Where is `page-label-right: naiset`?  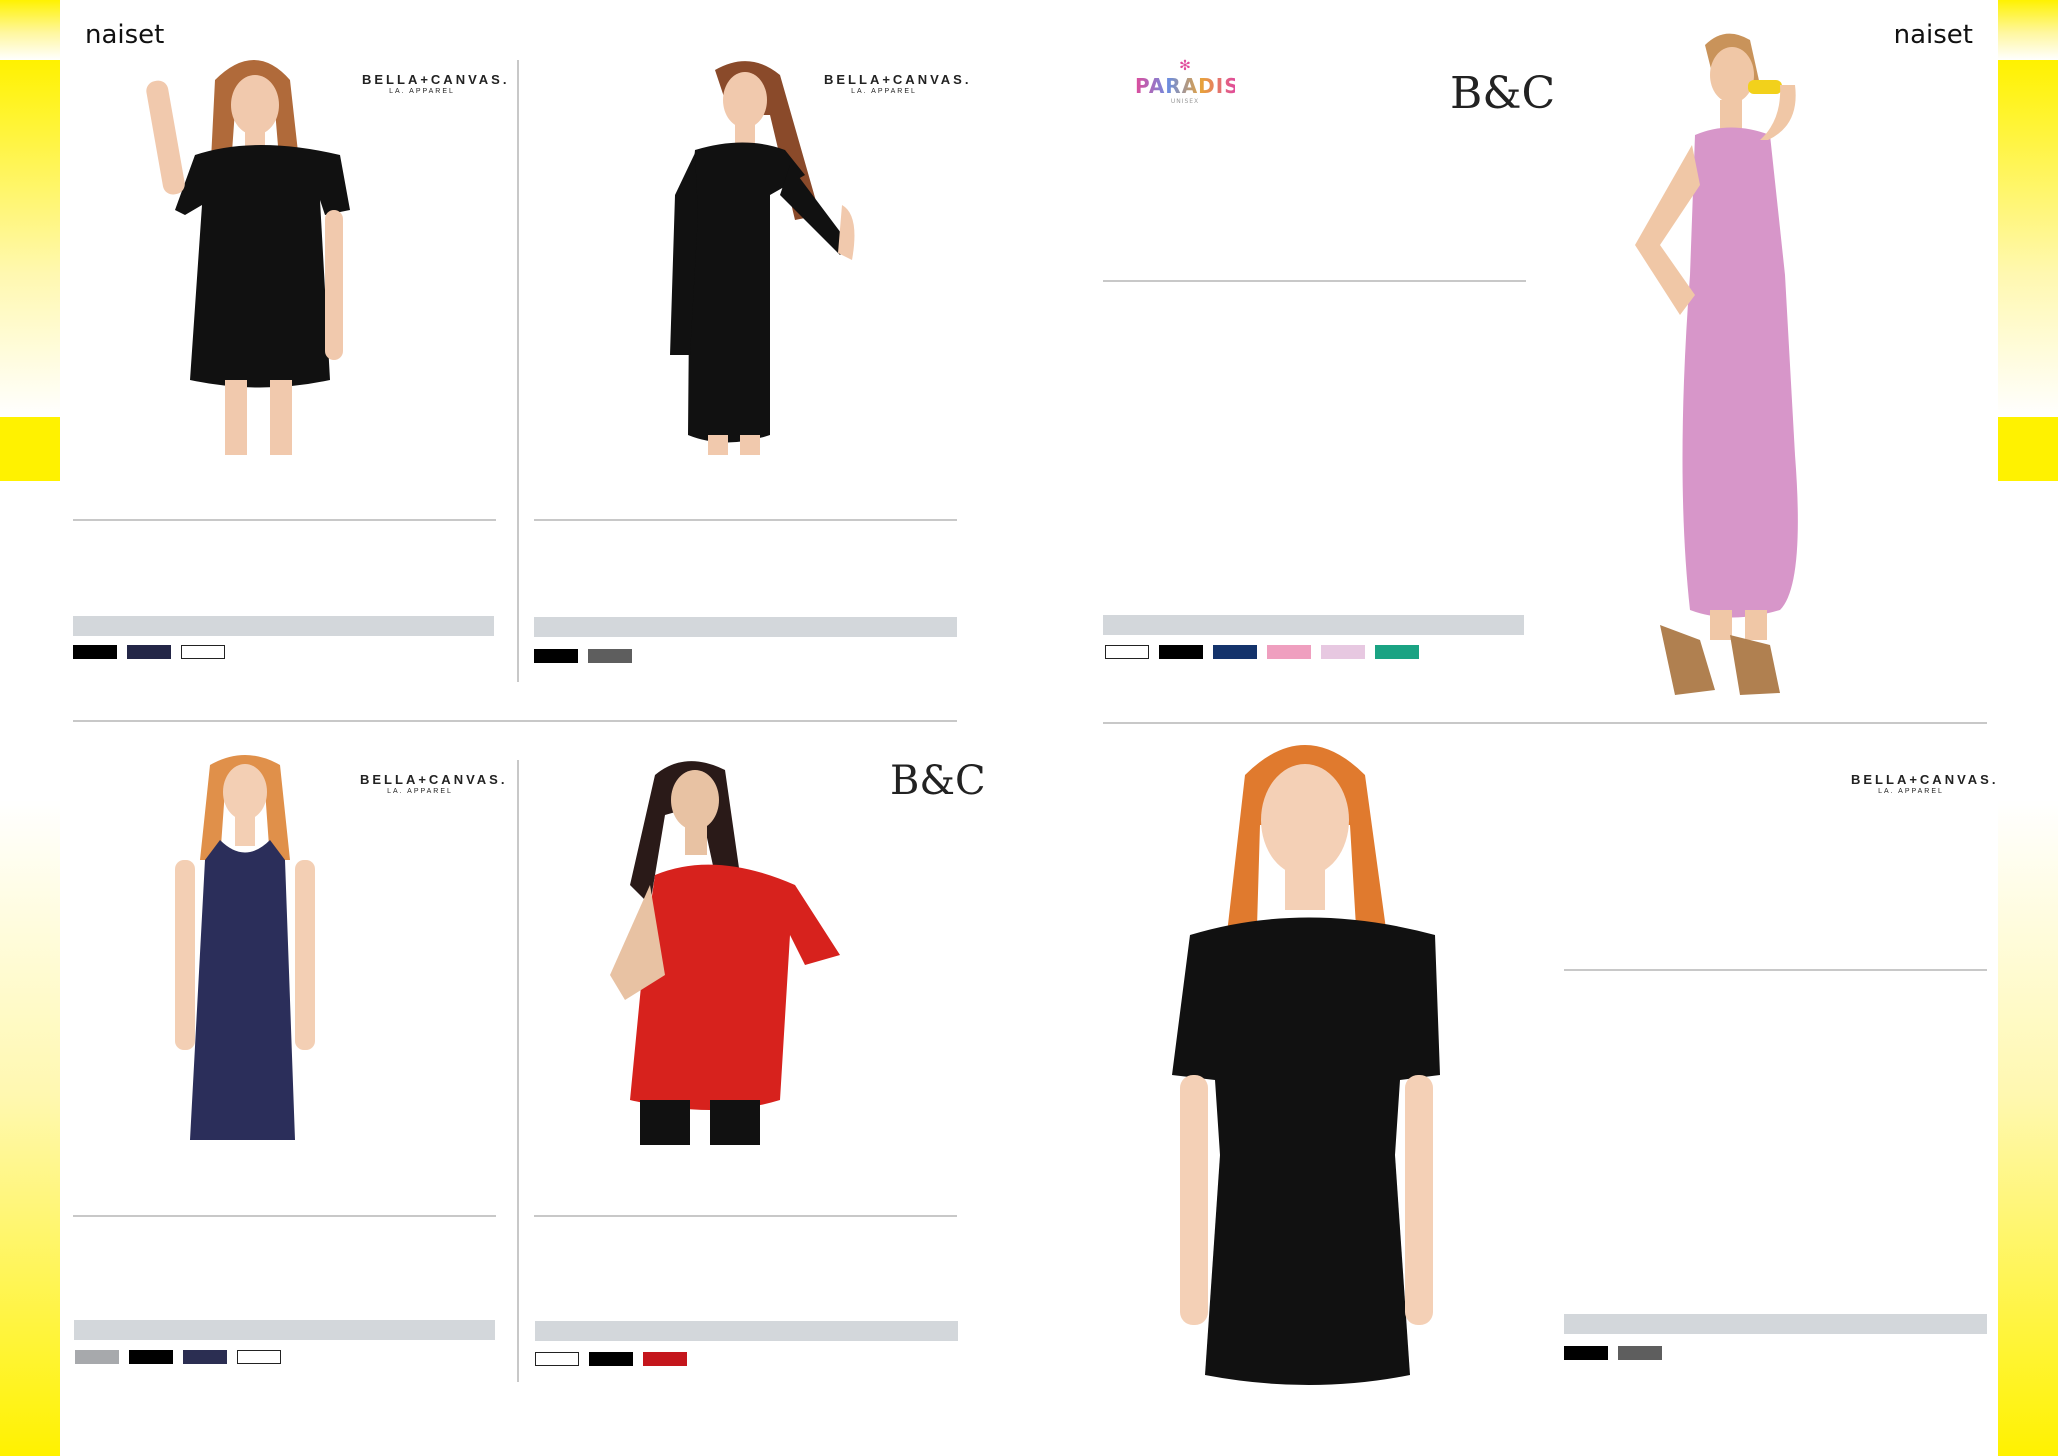 page-label-right: naiset is located at coordinates (1933, 35).